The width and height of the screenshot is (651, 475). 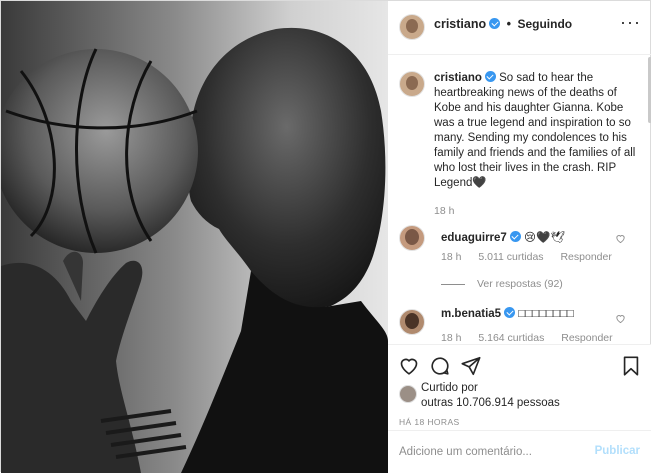 I want to click on comment-meta: 18 h 5.164 curtidas Responder, so click(x=534, y=338).